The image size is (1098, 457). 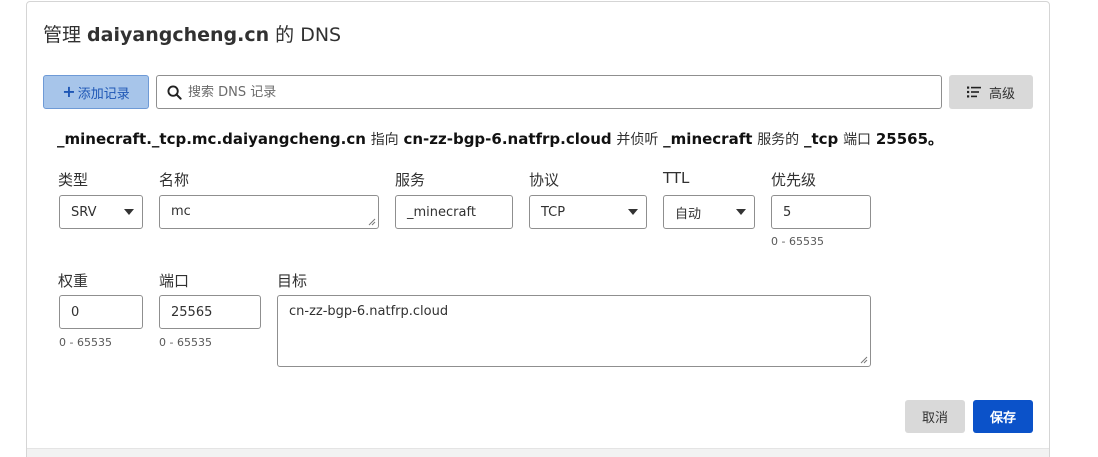 I want to click on port-input: 25565, so click(x=210, y=312).